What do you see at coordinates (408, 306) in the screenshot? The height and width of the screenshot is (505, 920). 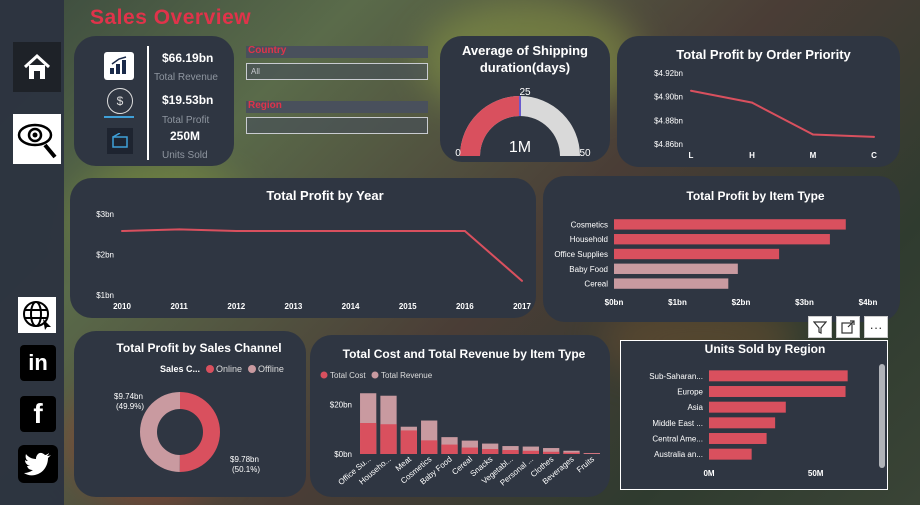 I see `x-tick-label: 2015` at bounding box center [408, 306].